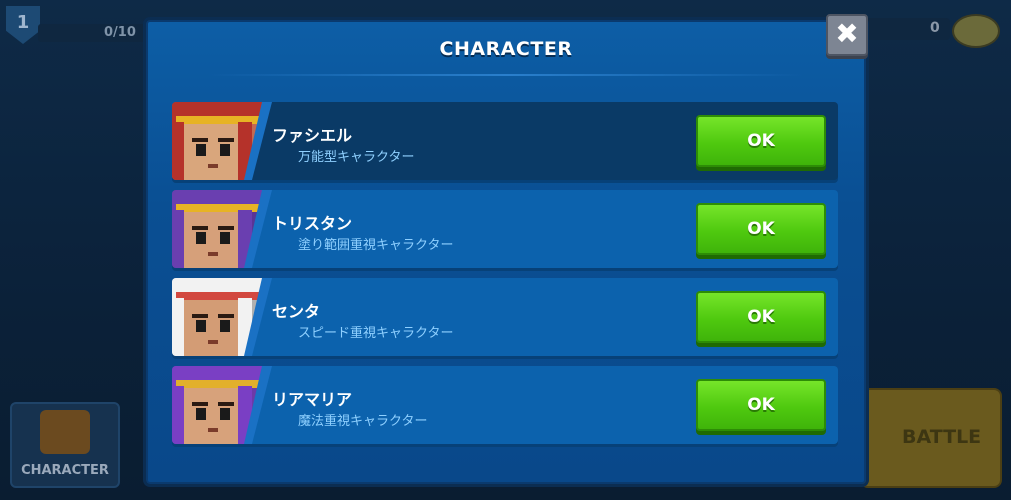 This screenshot has height=500, width=1011. What do you see at coordinates (65, 470) in the screenshot?
I see `character-menu-label: CHARACTER` at bounding box center [65, 470].